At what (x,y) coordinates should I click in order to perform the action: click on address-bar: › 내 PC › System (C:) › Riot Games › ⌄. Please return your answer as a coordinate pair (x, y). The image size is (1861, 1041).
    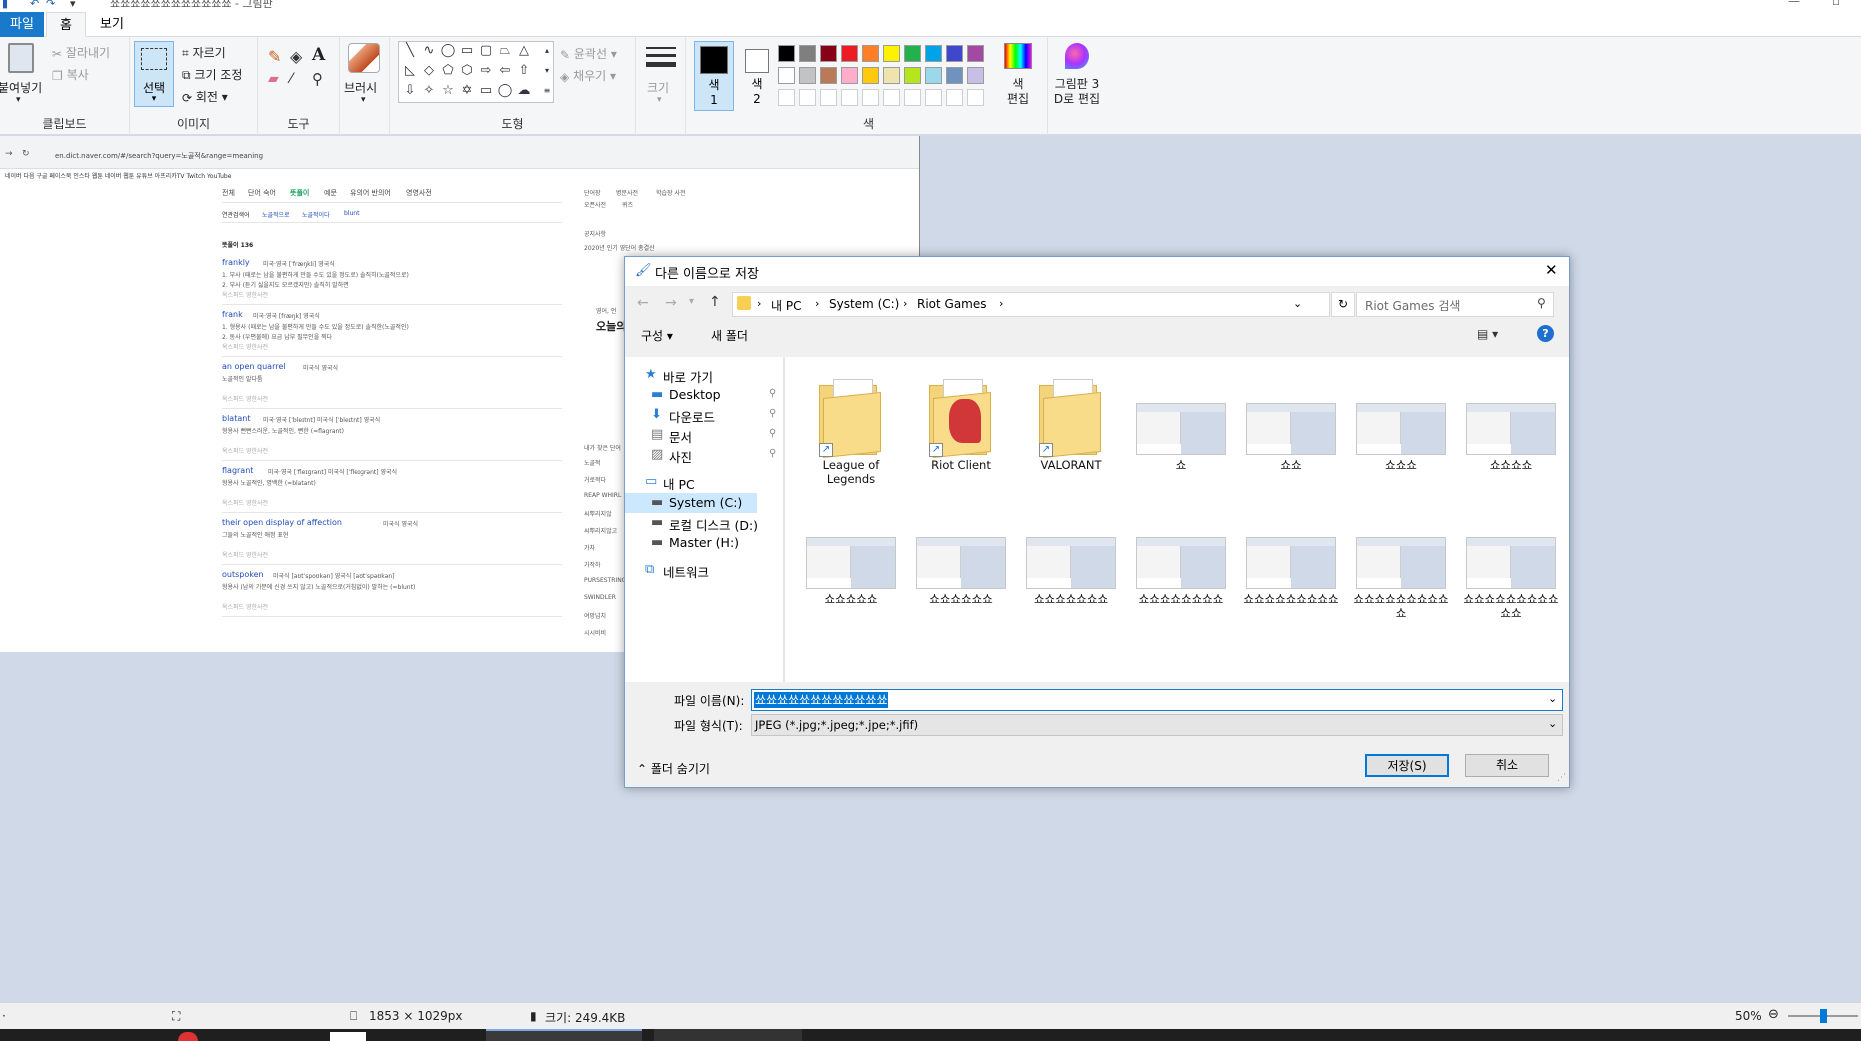
    Looking at the image, I should click on (1031, 304).